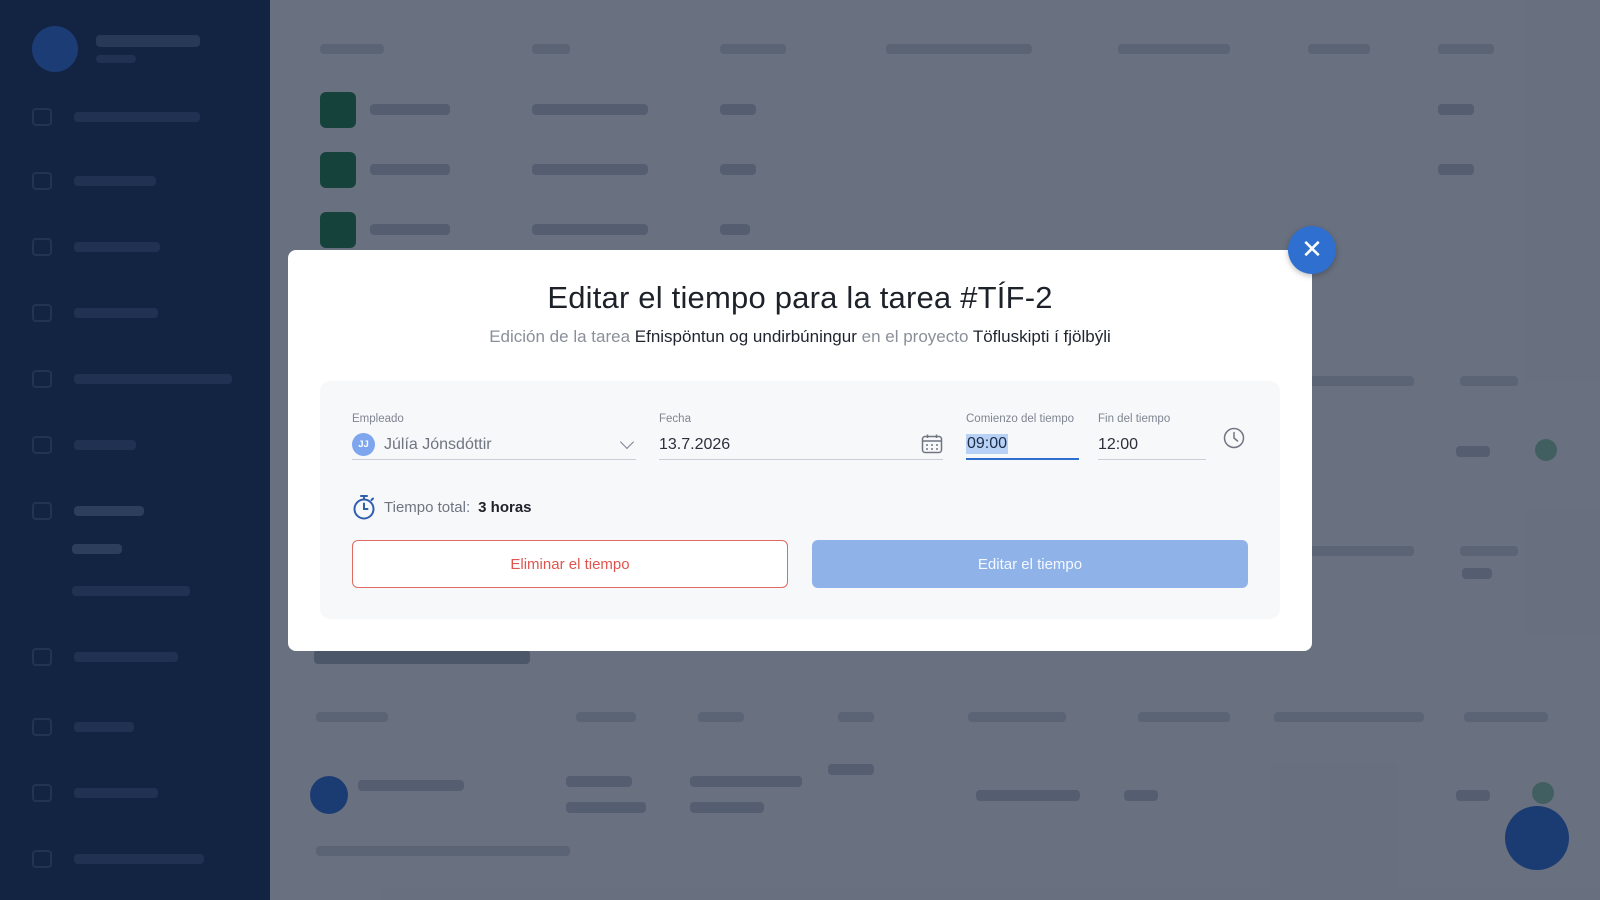  Describe the element at coordinates (801, 445) in the screenshot. I see `date-input: 13.7.2026` at that location.